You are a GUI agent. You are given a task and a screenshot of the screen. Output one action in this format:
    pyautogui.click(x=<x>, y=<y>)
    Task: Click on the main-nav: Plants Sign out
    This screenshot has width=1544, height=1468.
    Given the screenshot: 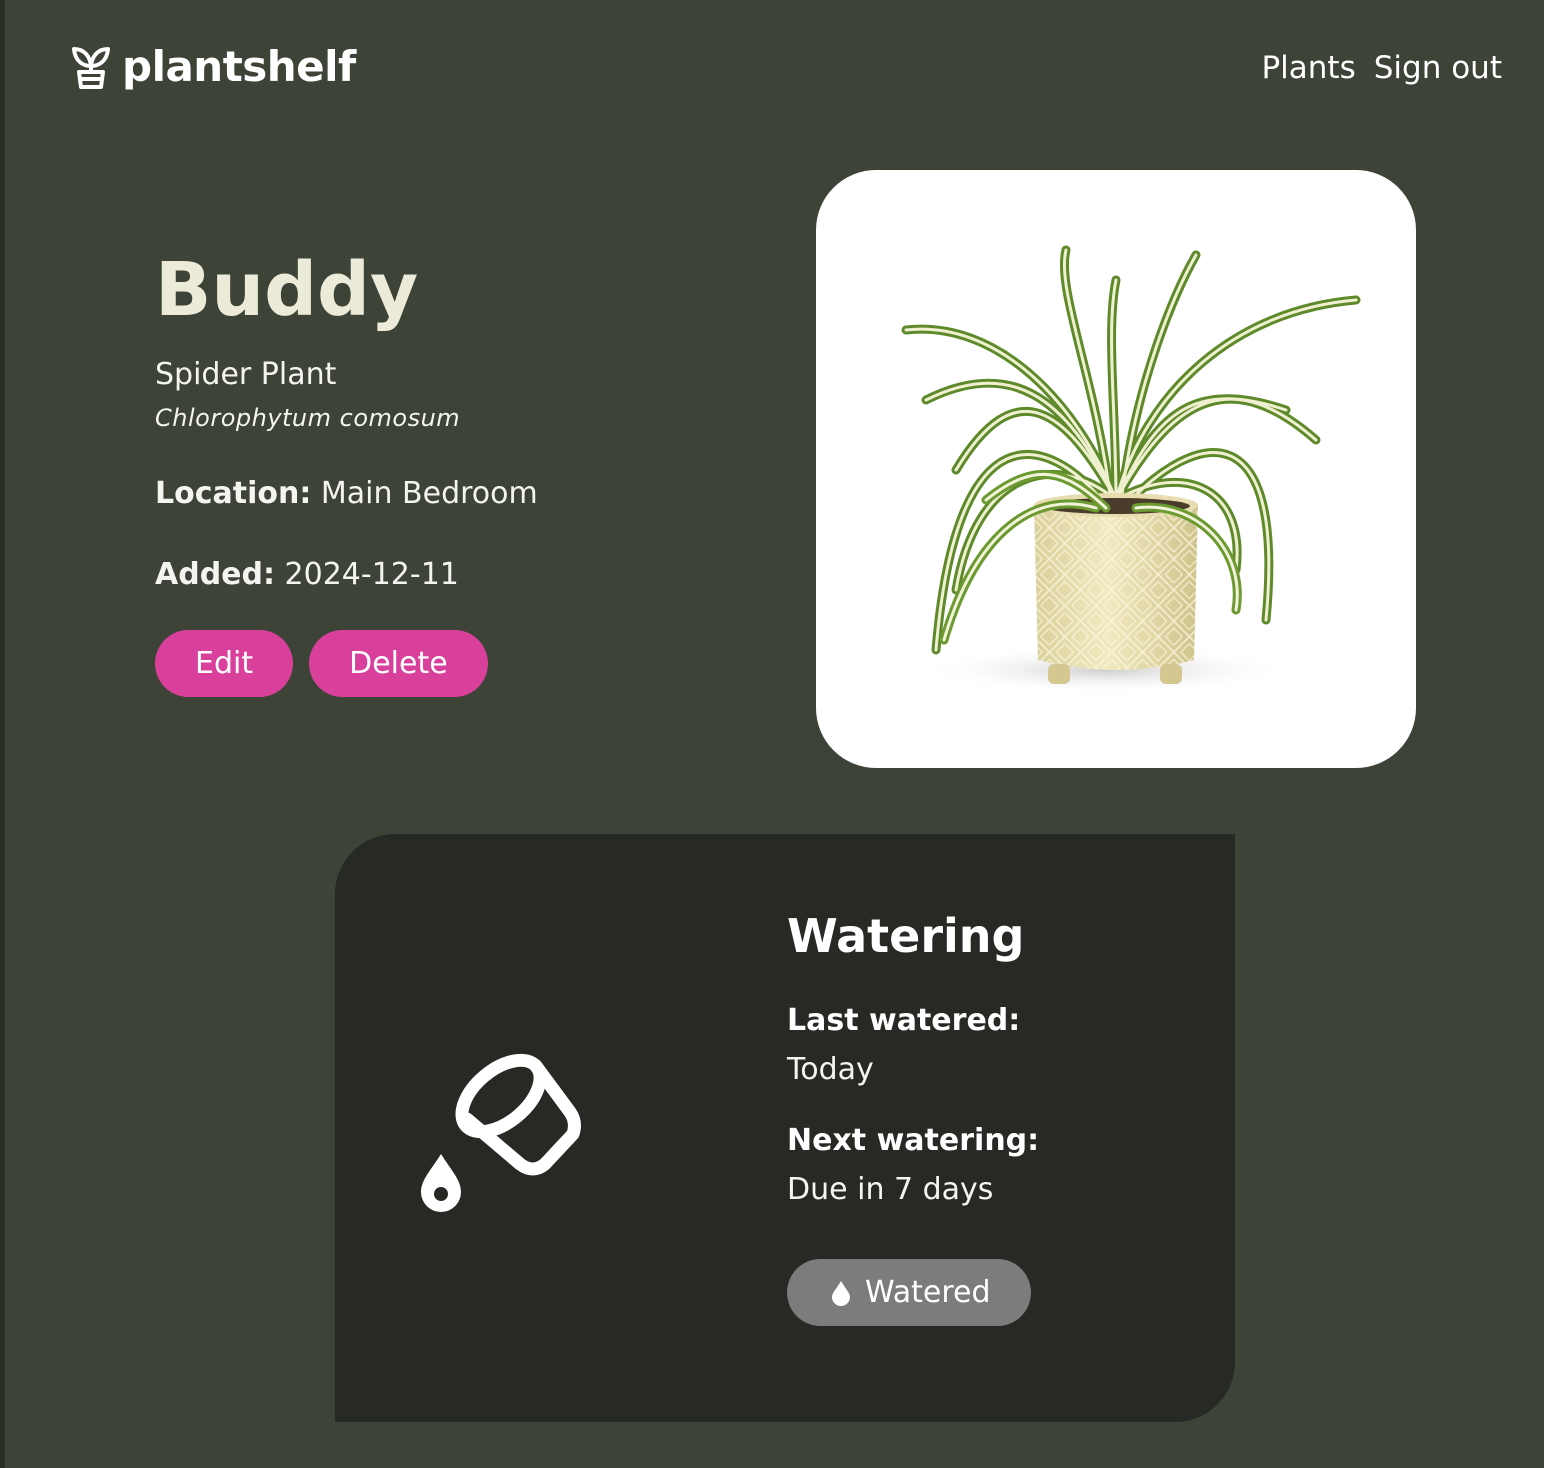 What is the action you would take?
    pyautogui.click(x=1381, y=68)
    